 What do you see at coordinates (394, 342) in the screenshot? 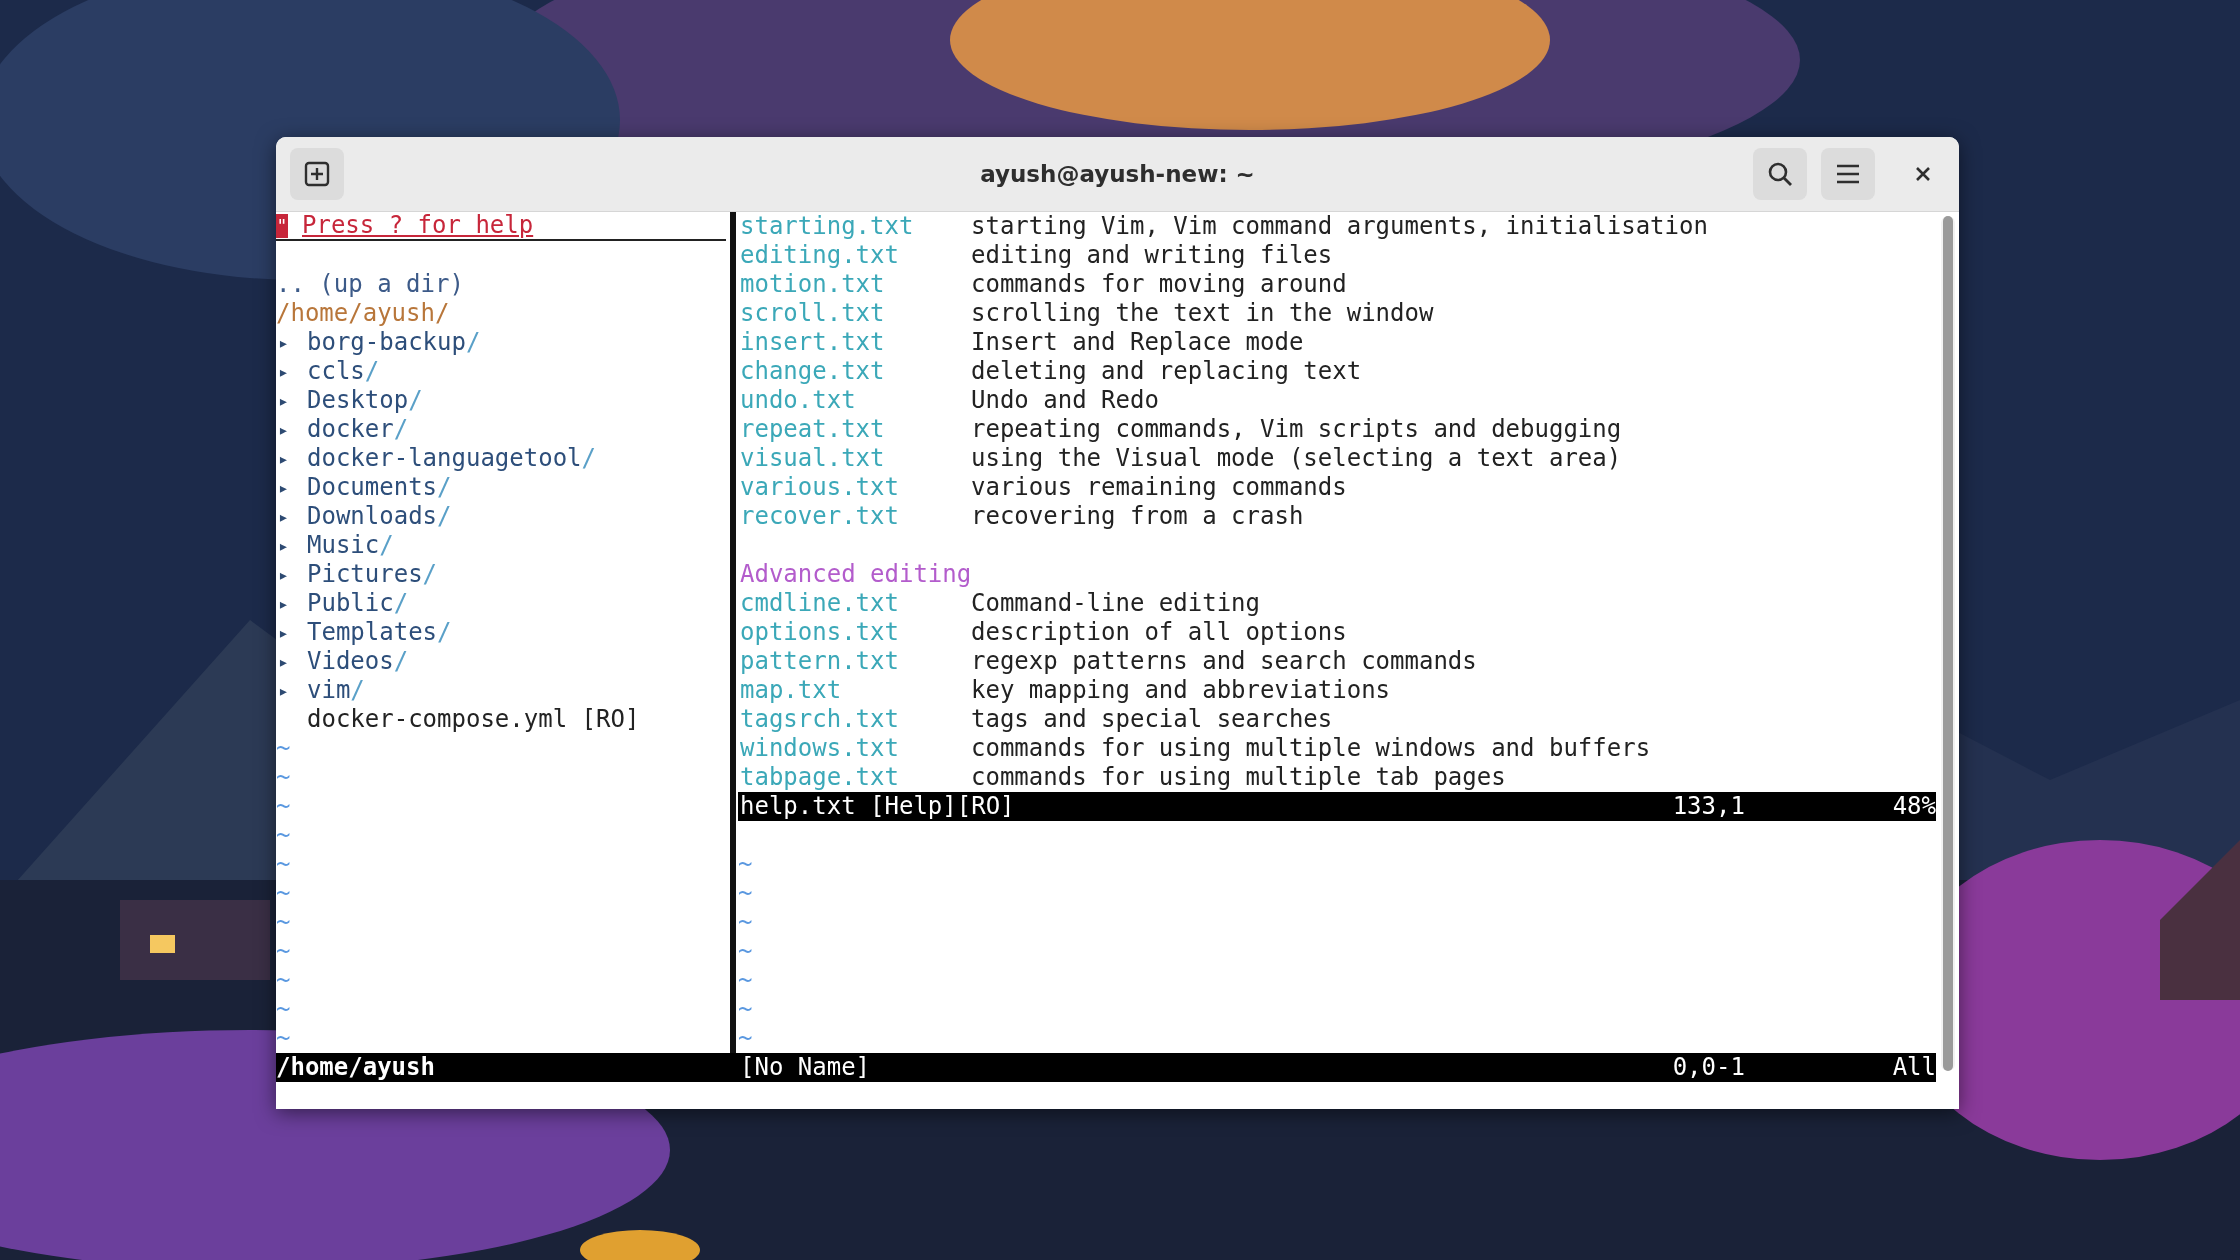
I see `directory-entry: borg-backup/` at bounding box center [394, 342].